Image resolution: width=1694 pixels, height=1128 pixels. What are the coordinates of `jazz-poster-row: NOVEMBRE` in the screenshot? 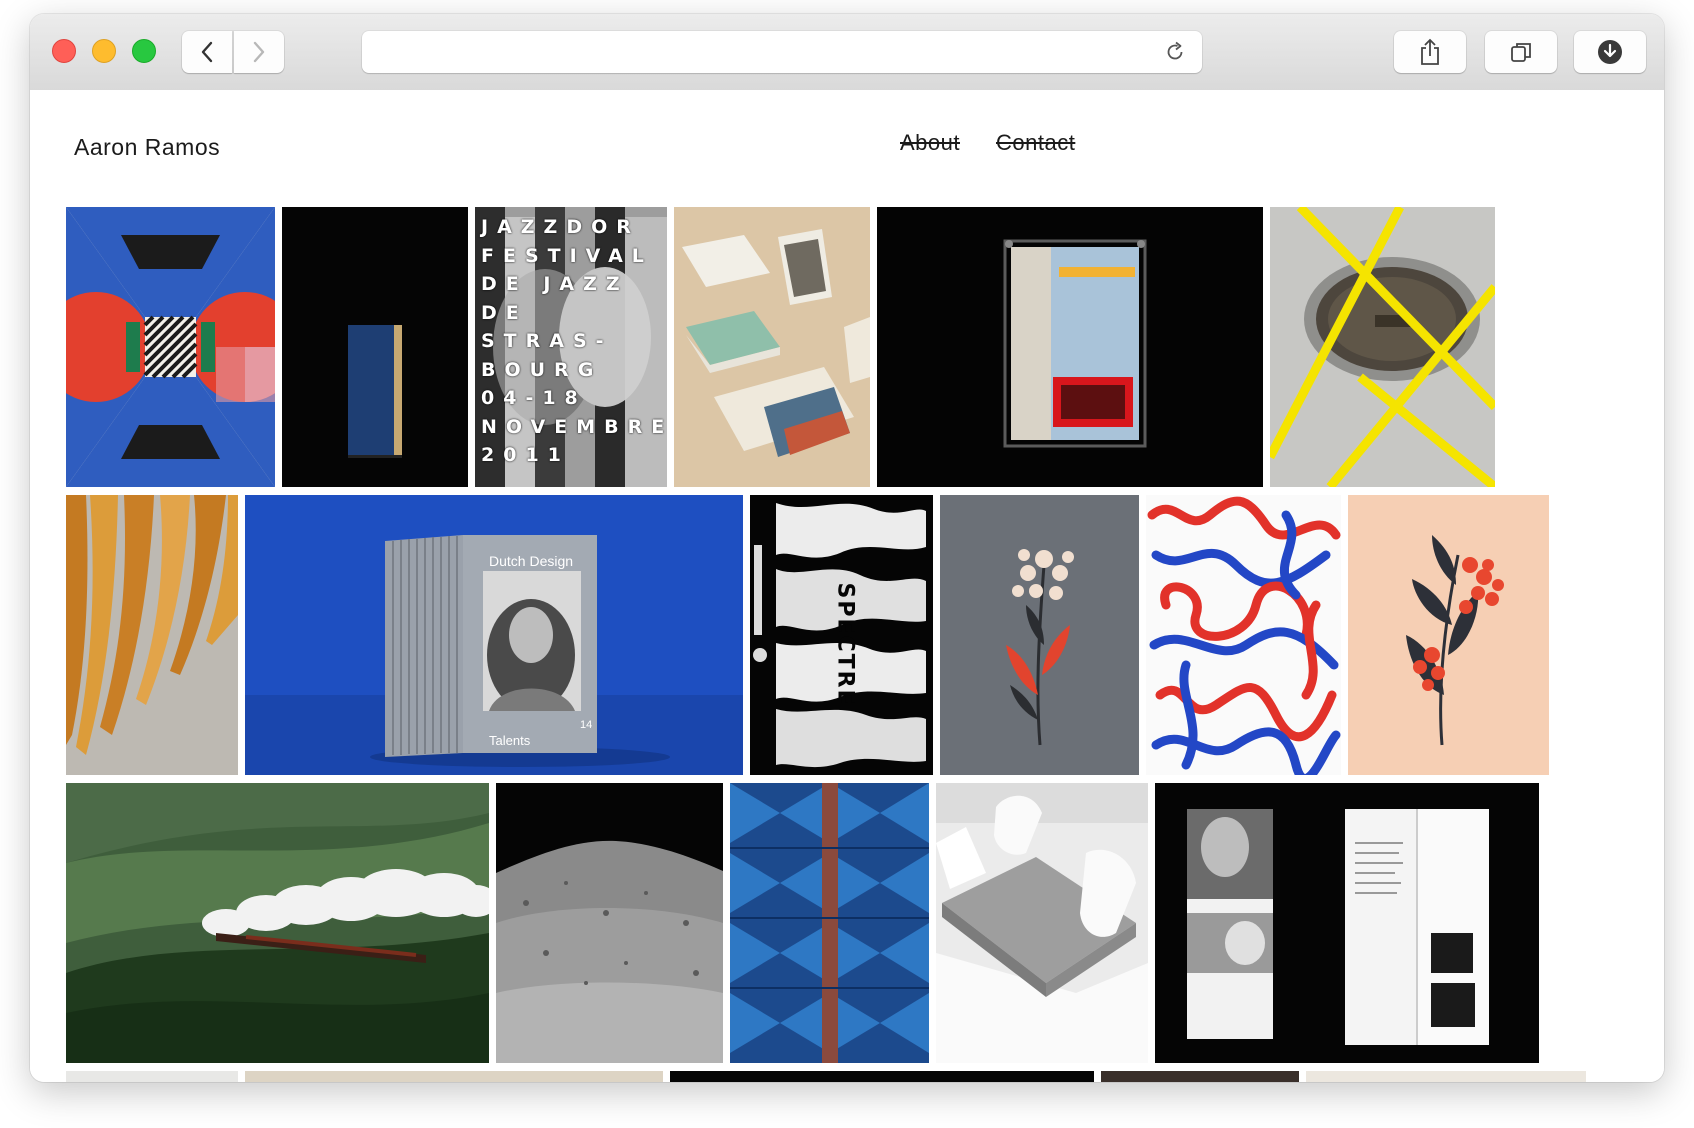 It's located at (574, 426).